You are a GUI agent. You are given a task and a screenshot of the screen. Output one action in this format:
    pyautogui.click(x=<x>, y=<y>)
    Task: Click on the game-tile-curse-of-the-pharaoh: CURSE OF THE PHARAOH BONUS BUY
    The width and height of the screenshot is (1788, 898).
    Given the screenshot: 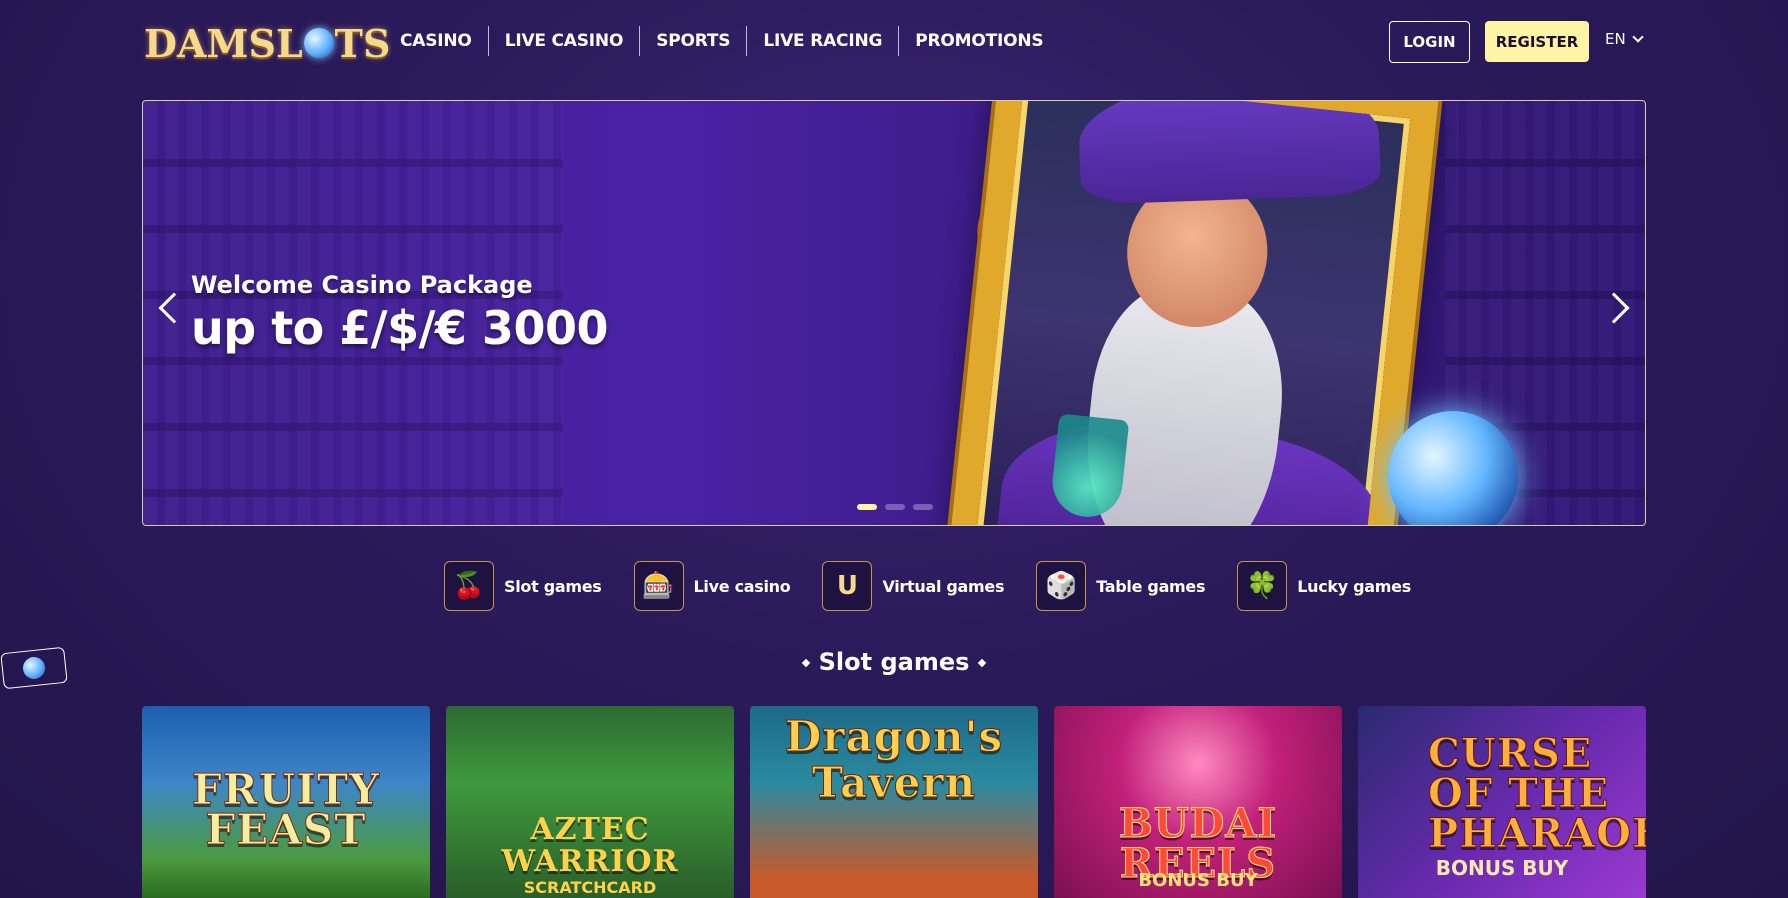 What is the action you would take?
    pyautogui.click(x=1502, y=802)
    